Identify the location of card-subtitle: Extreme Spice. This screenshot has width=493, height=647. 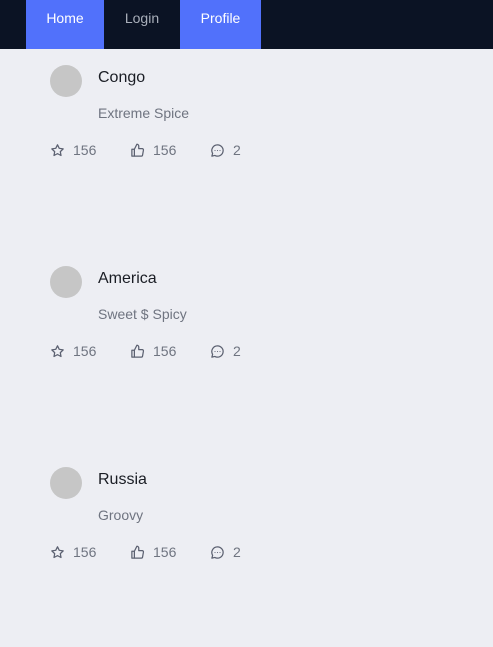
(144, 113).